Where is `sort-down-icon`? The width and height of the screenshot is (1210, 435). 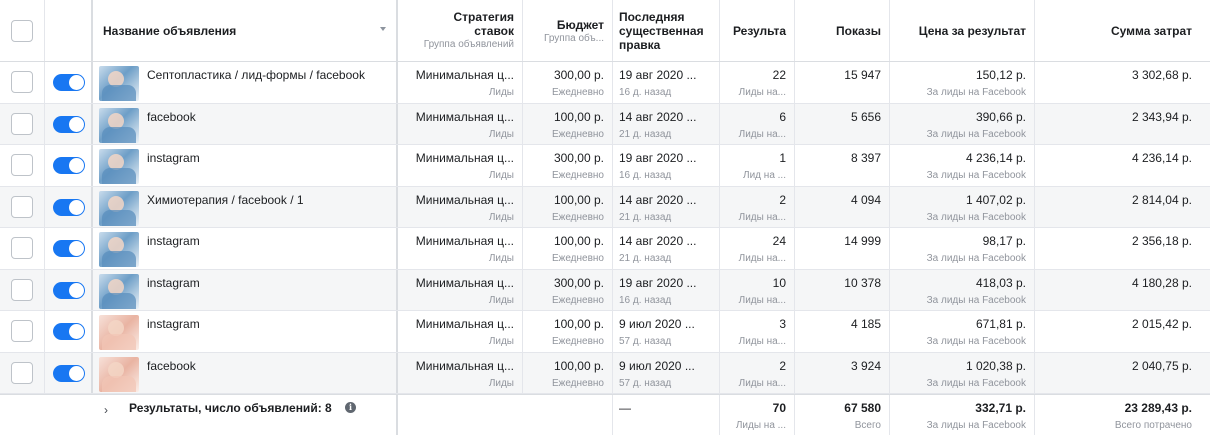 sort-down-icon is located at coordinates (383, 29).